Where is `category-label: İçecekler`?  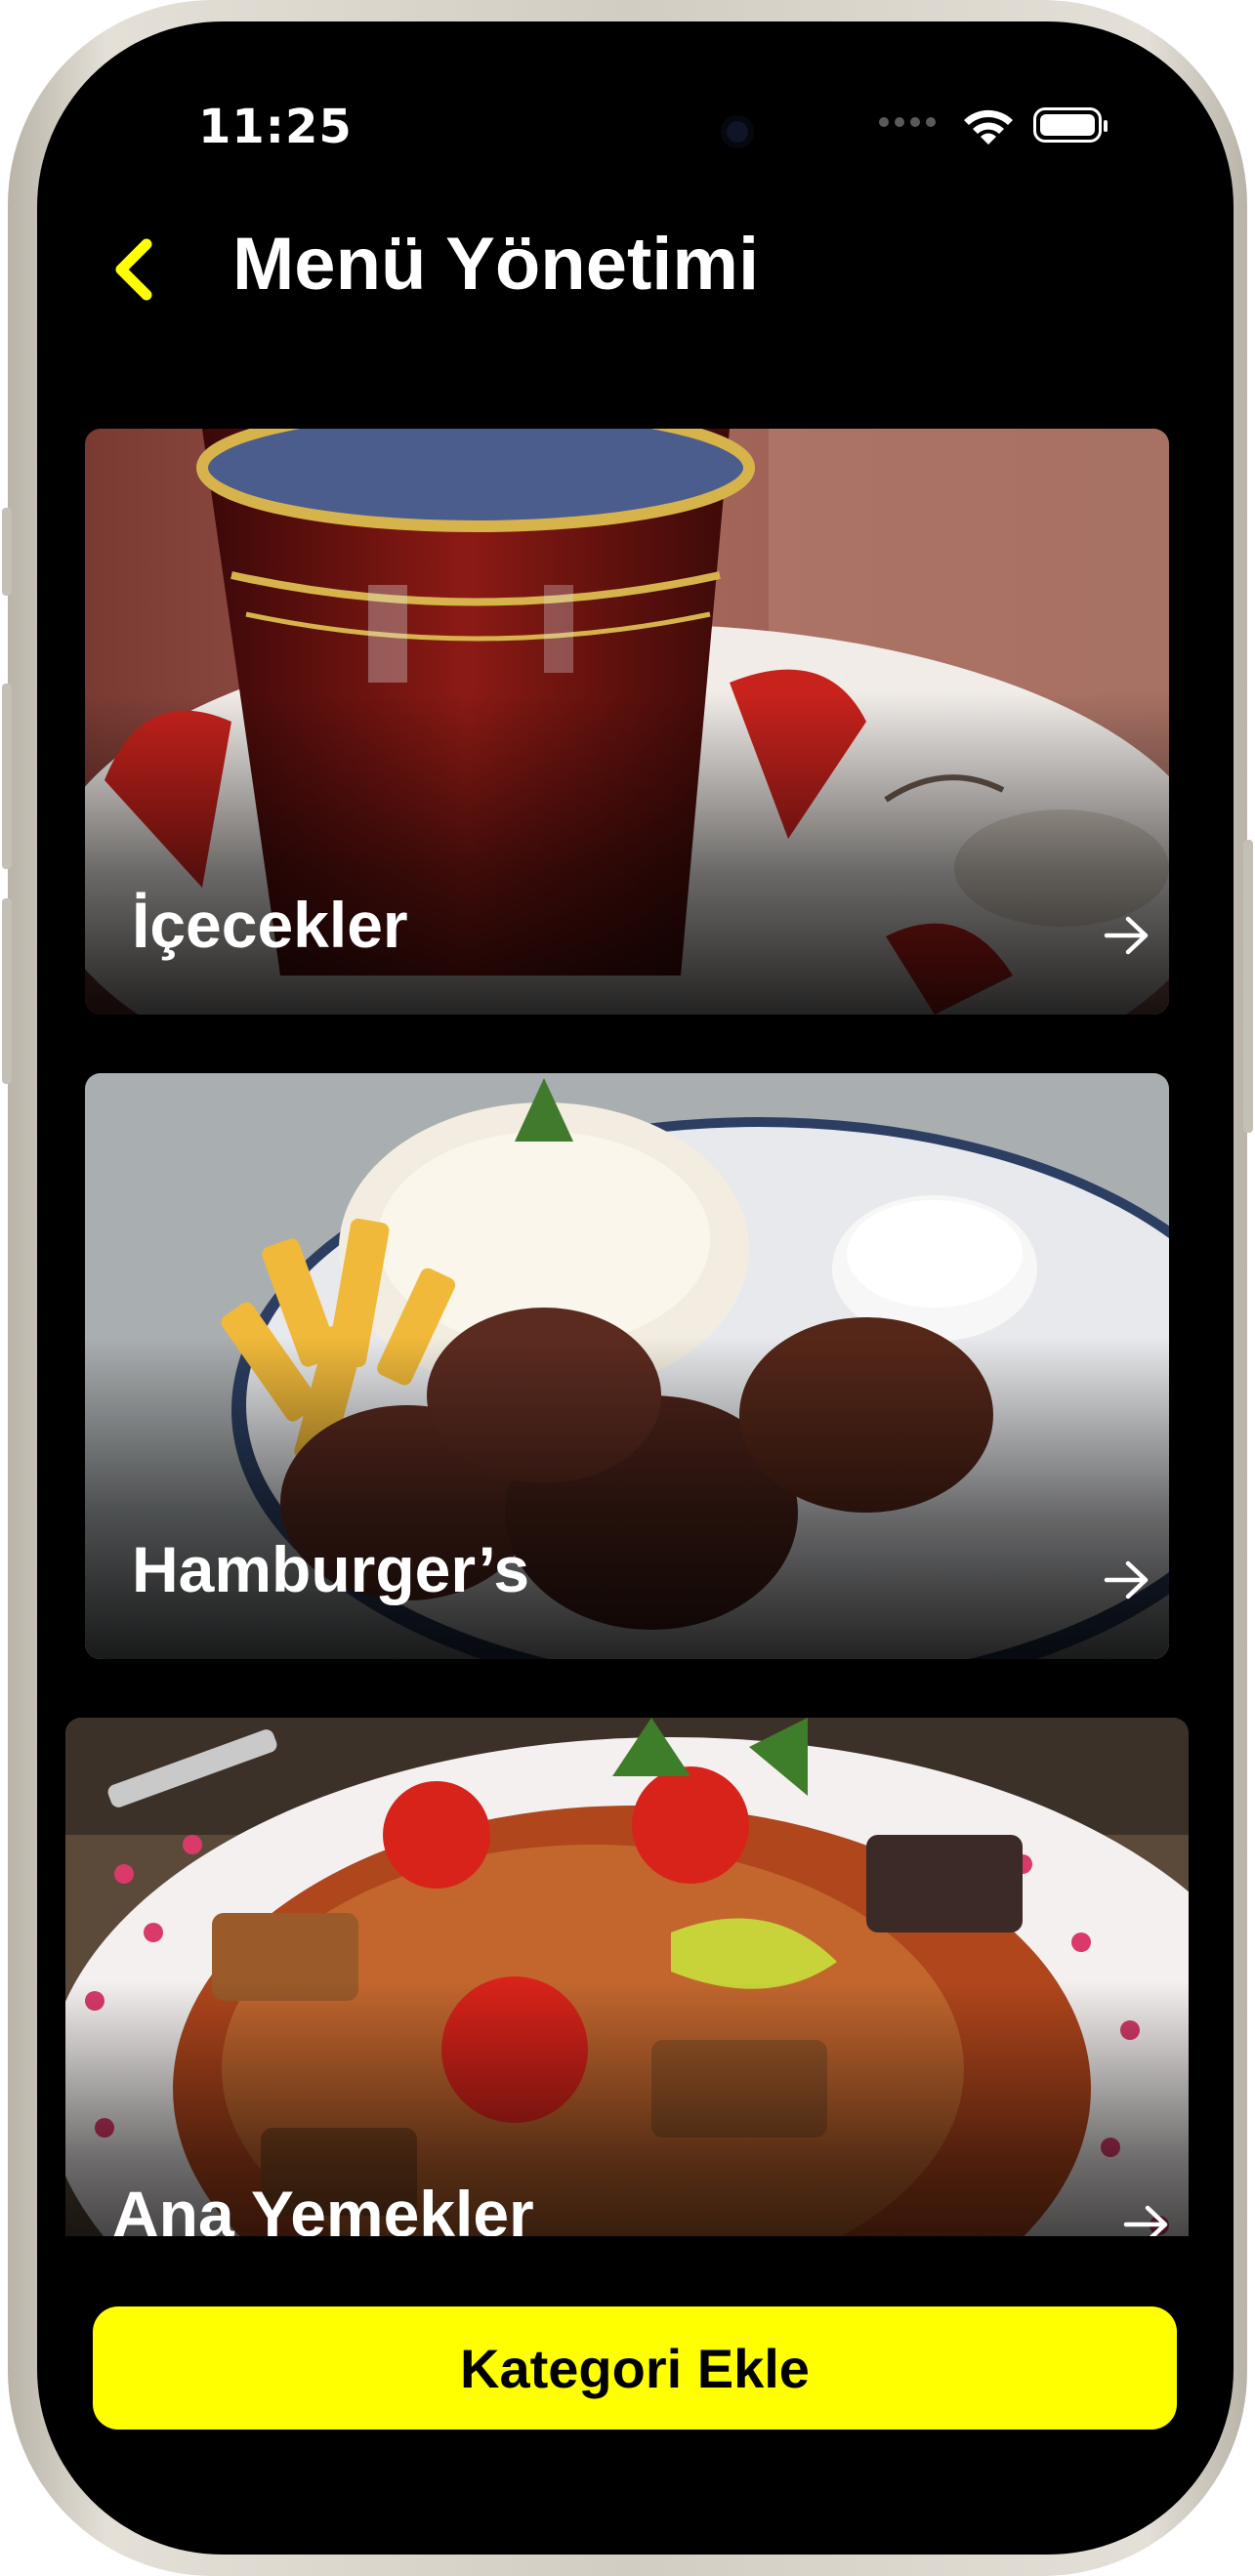
category-label: İçecekler is located at coordinates (270, 925).